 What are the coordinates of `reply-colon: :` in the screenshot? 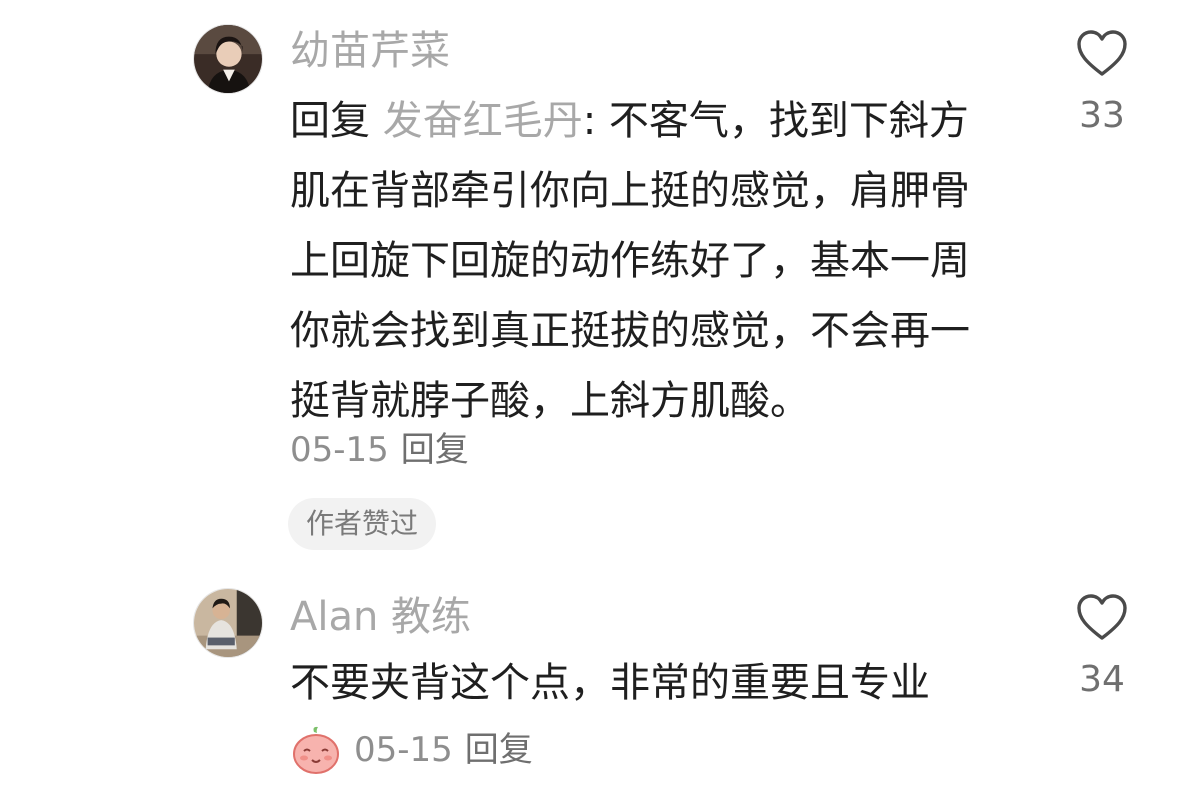 It's located at (595, 121).